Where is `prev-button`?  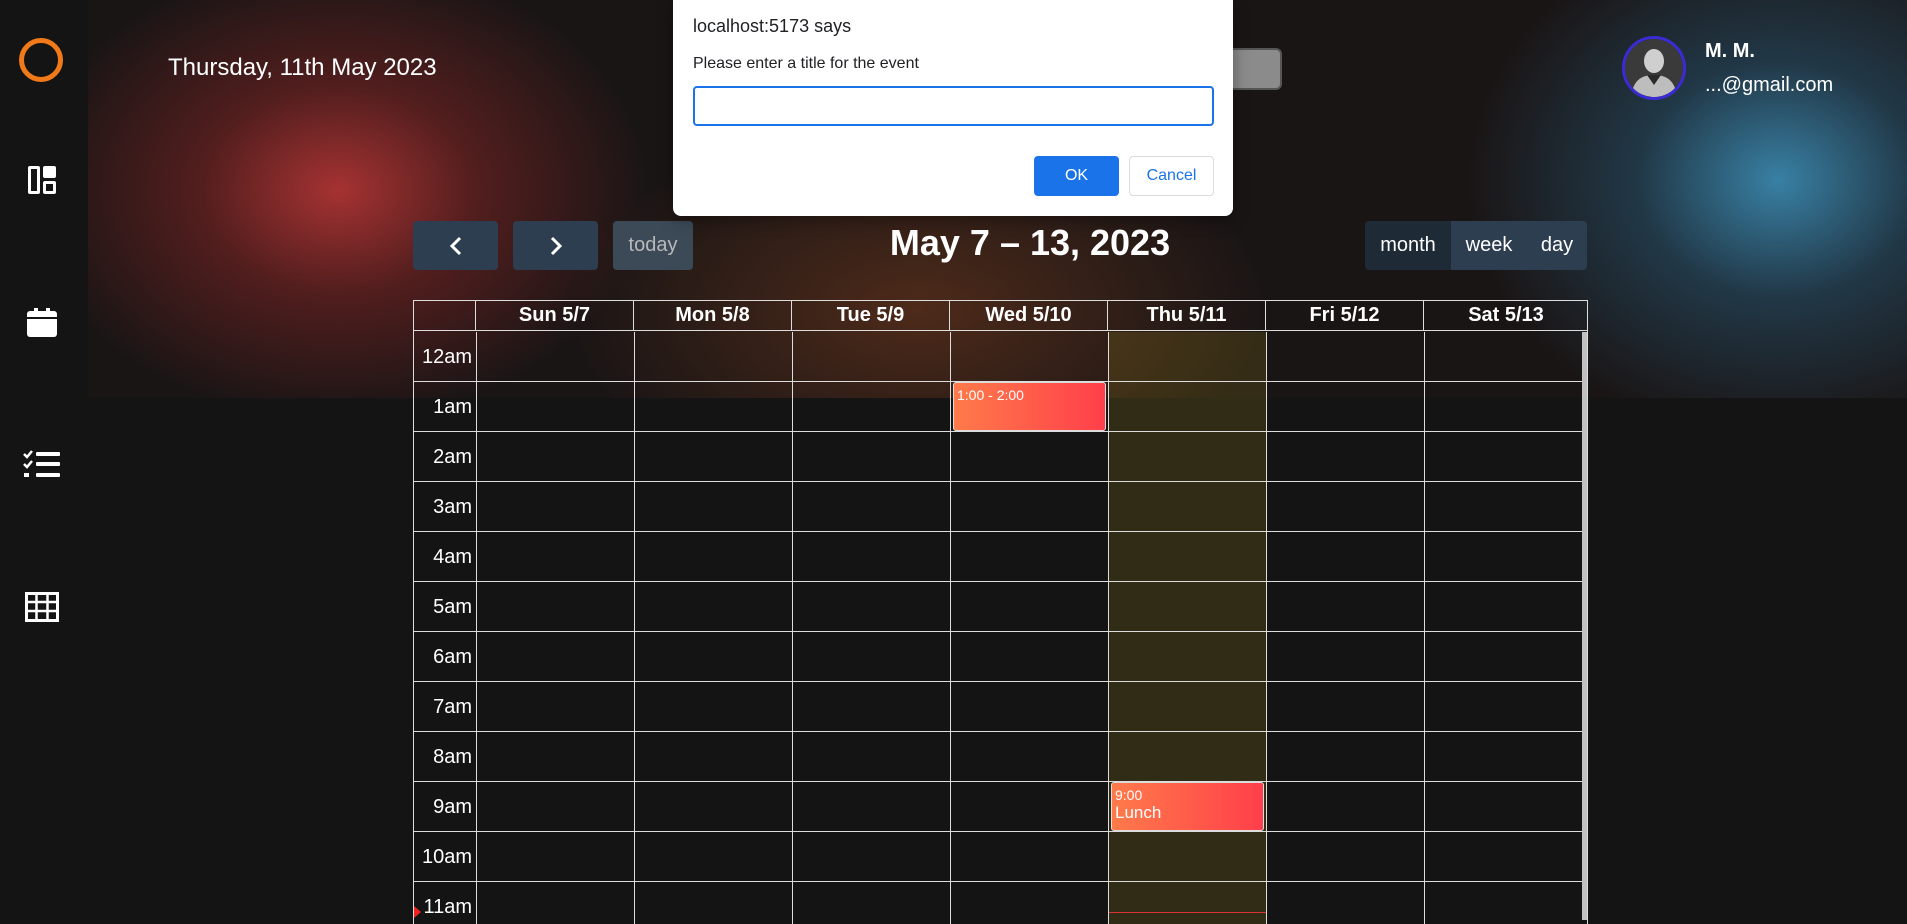 prev-button is located at coordinates (455, 245).